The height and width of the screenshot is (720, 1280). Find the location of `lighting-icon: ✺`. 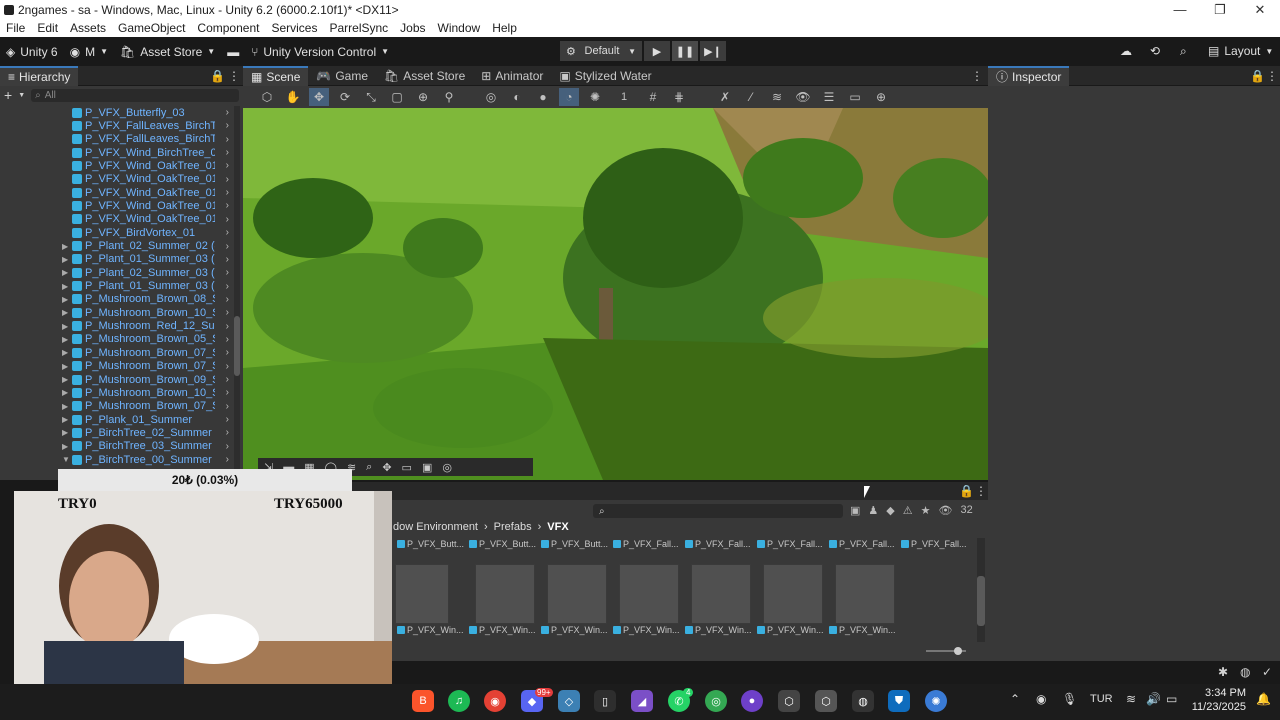

lighting-icon: ✺ is located at coordinates (595, 97).